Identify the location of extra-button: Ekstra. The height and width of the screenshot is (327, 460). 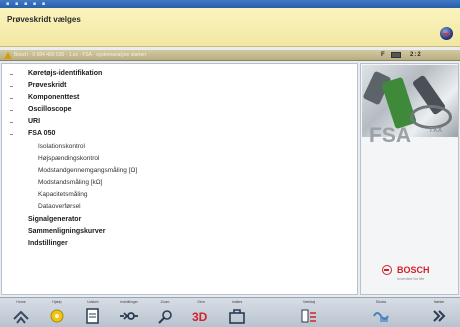
(381, 313).